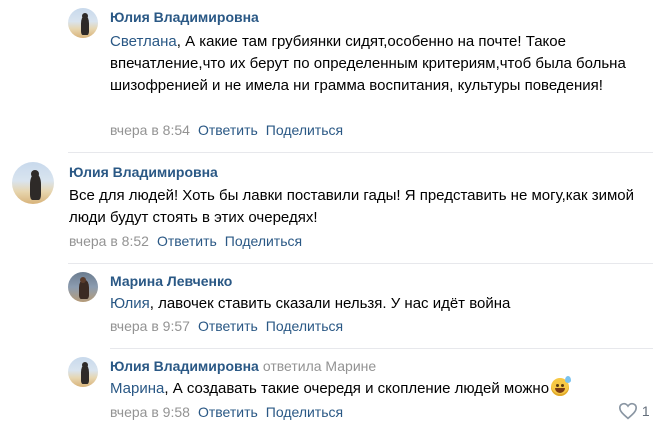  I want to click on comment-time: вчера в 8:54, so click(150, 130).